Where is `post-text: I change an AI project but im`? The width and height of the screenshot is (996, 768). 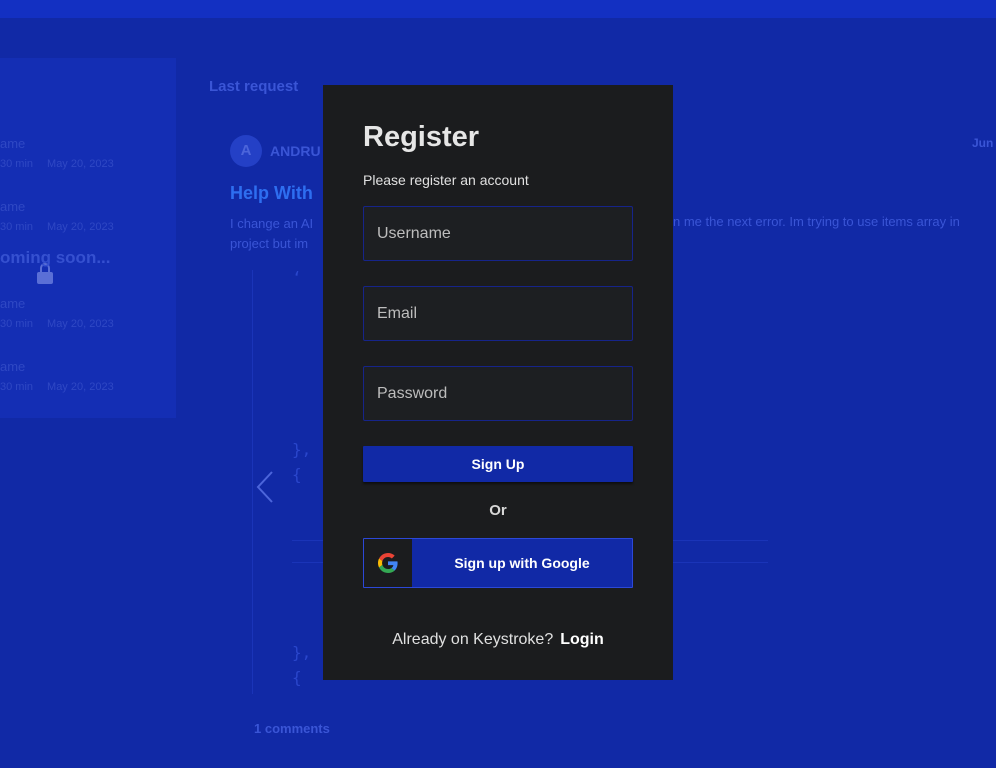
post-text: I change an AI project but im is located at coordinates (272, 233).